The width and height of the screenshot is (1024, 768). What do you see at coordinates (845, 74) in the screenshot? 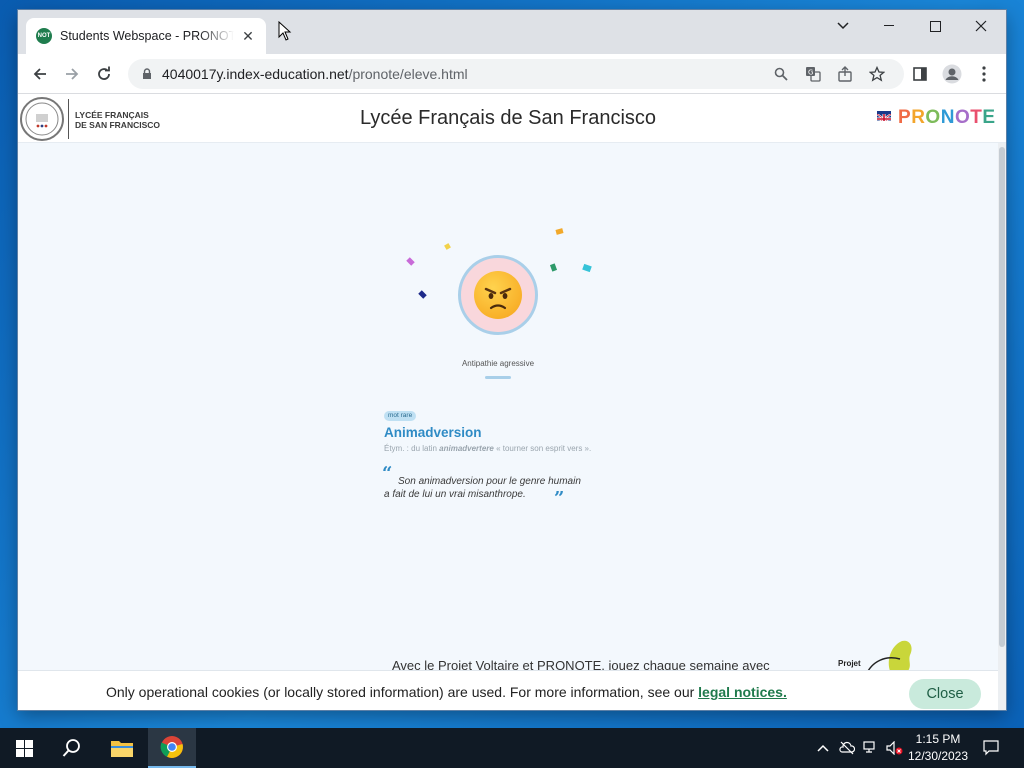
I see `share-icon` at bounding box center [845, 74].